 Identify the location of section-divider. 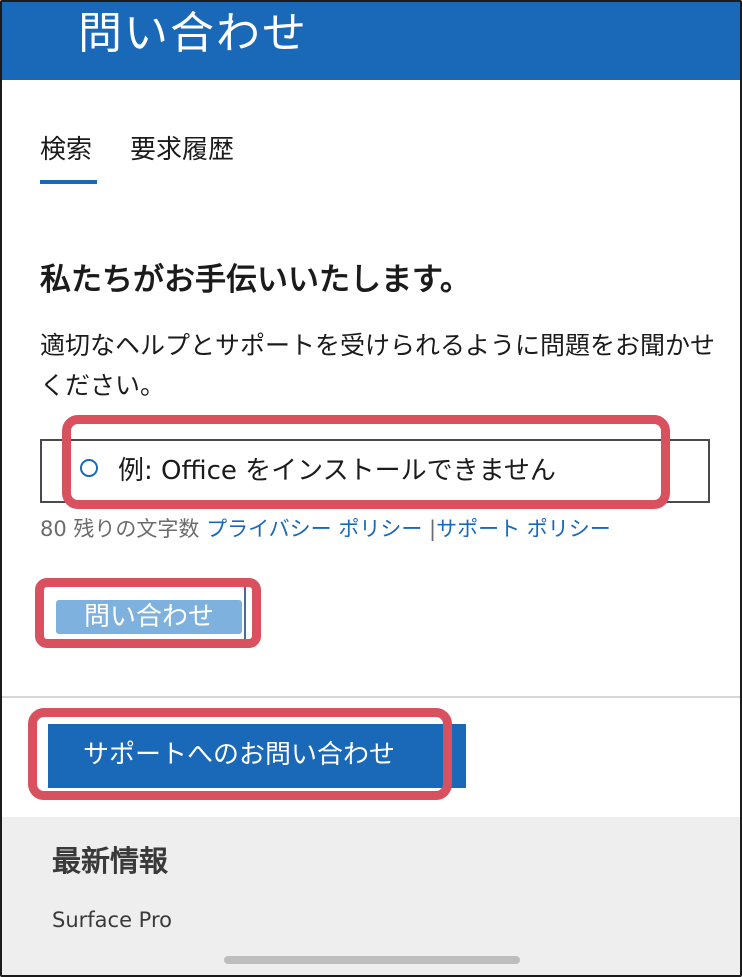
(371, 697).